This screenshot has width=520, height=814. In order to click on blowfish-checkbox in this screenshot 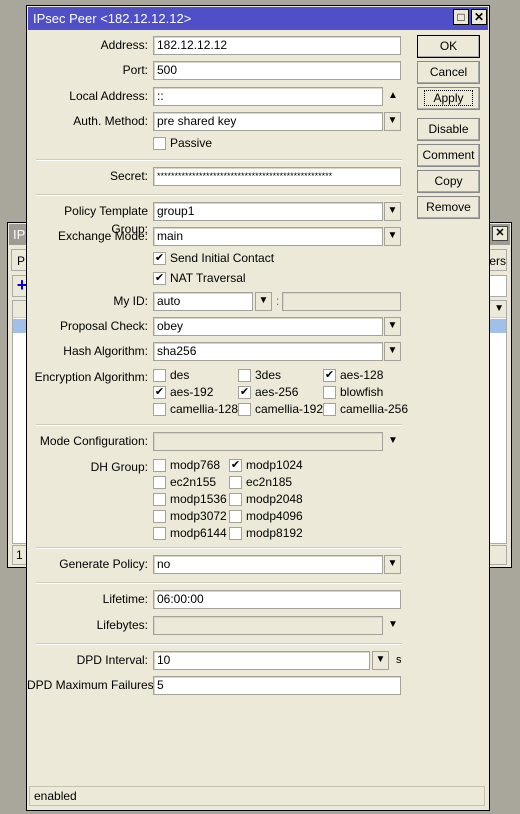, I will do `click(329, 392)`.